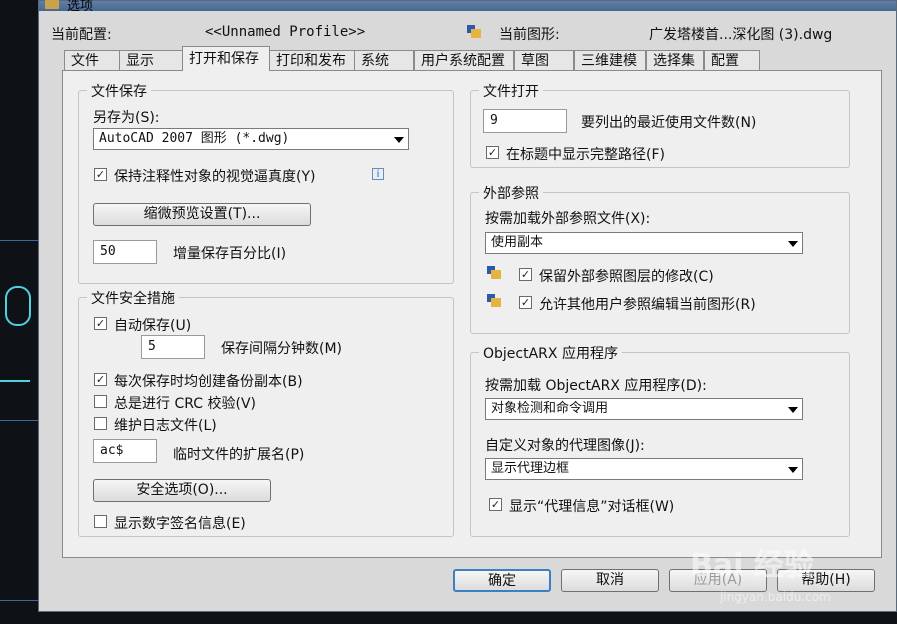  Describe the element at coordinates (592, 507) in the screenshot. I see `proxy-info-label: 显示“代理信息”对话框(W)` at that location.